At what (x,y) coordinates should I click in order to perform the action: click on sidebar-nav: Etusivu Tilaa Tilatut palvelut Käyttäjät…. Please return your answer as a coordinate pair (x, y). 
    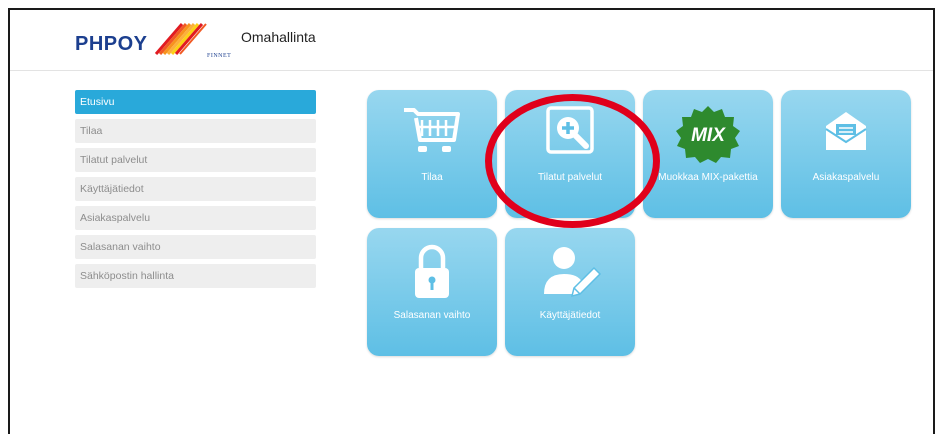
    Looking at the image, I should click on (195, 191).